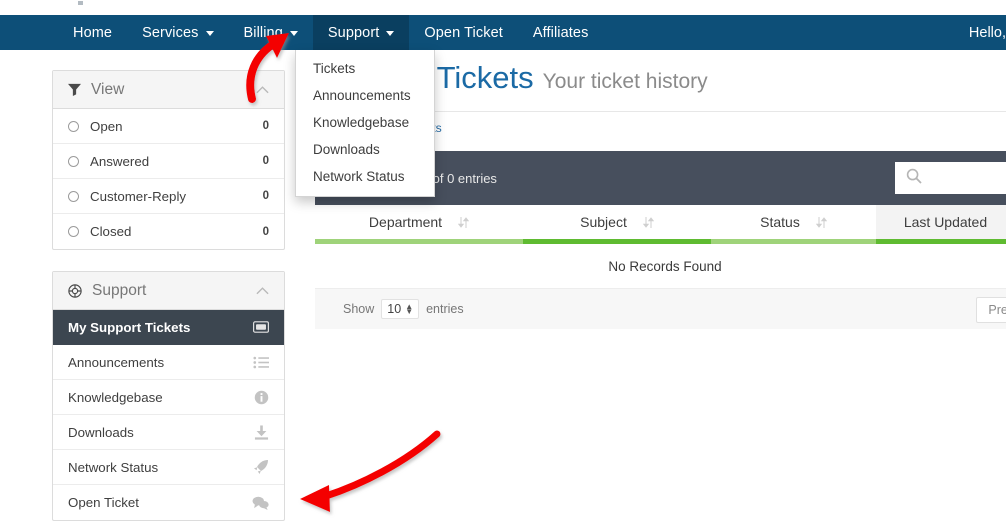 Image resolution: width=1006 pixels, height=530 pixels. I want to click on page-subtitle: Your ticket history, so click(625, 81).